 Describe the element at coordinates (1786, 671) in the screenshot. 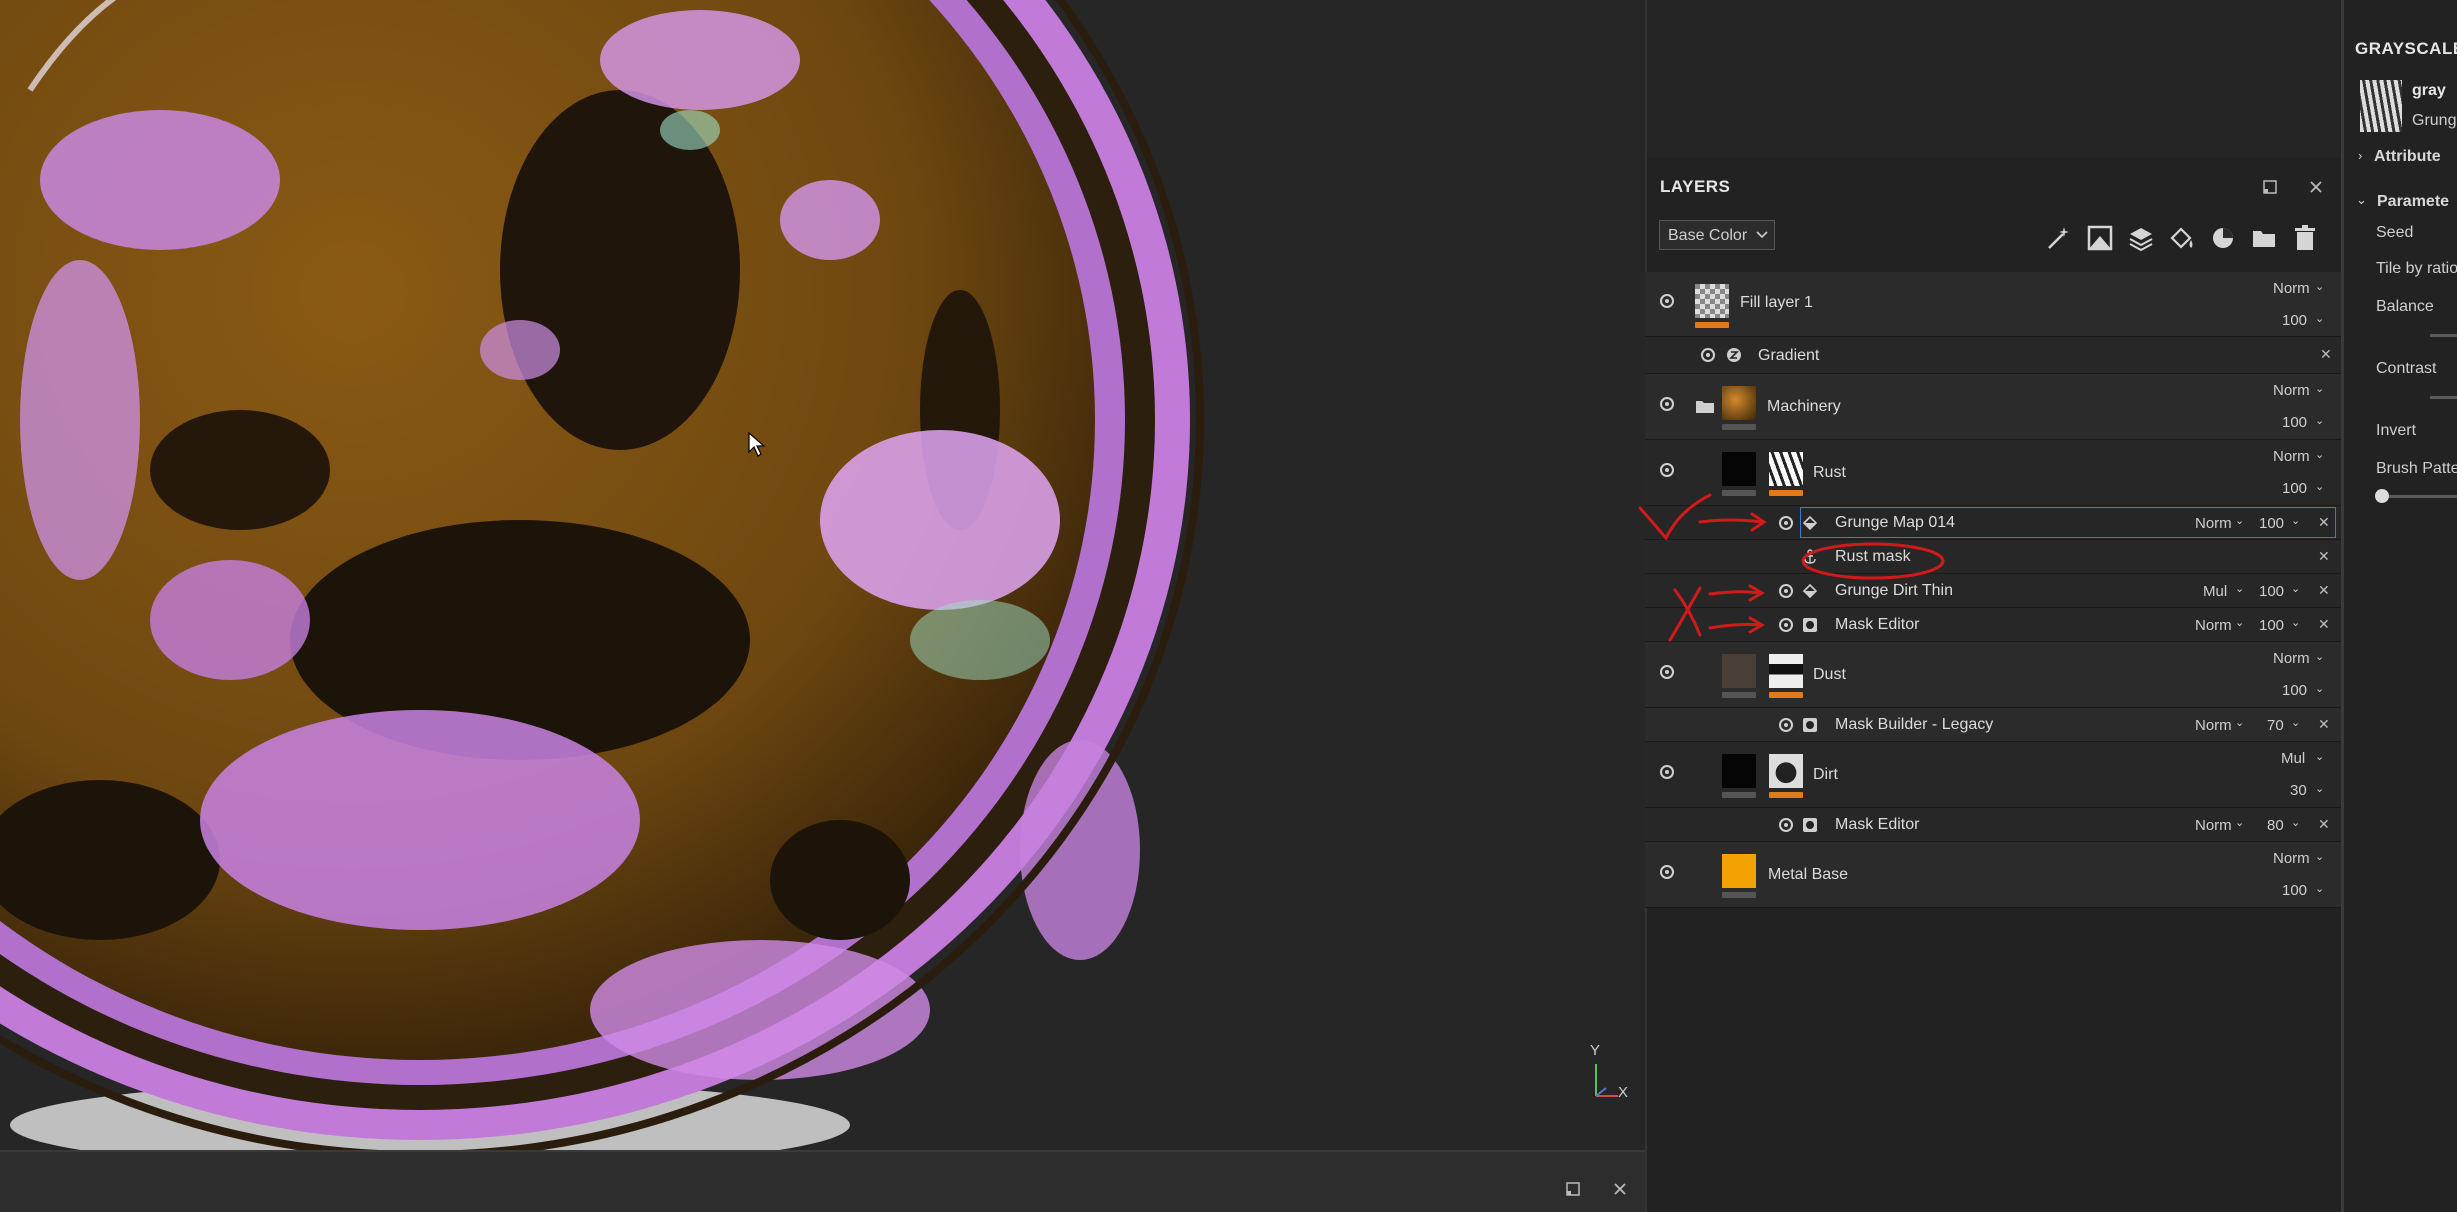

I see `mask-thumbnail` at that location.